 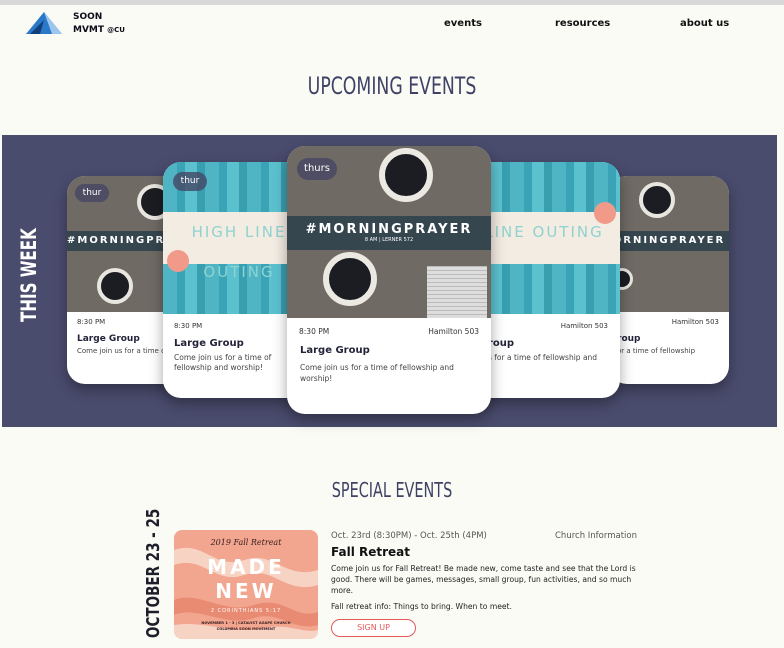 What do you see at coordinates (246, 611) in the screenshot?
I see `poster-verse: 2 CORINTHIANS 5:17` at bounding box center [246, 611].